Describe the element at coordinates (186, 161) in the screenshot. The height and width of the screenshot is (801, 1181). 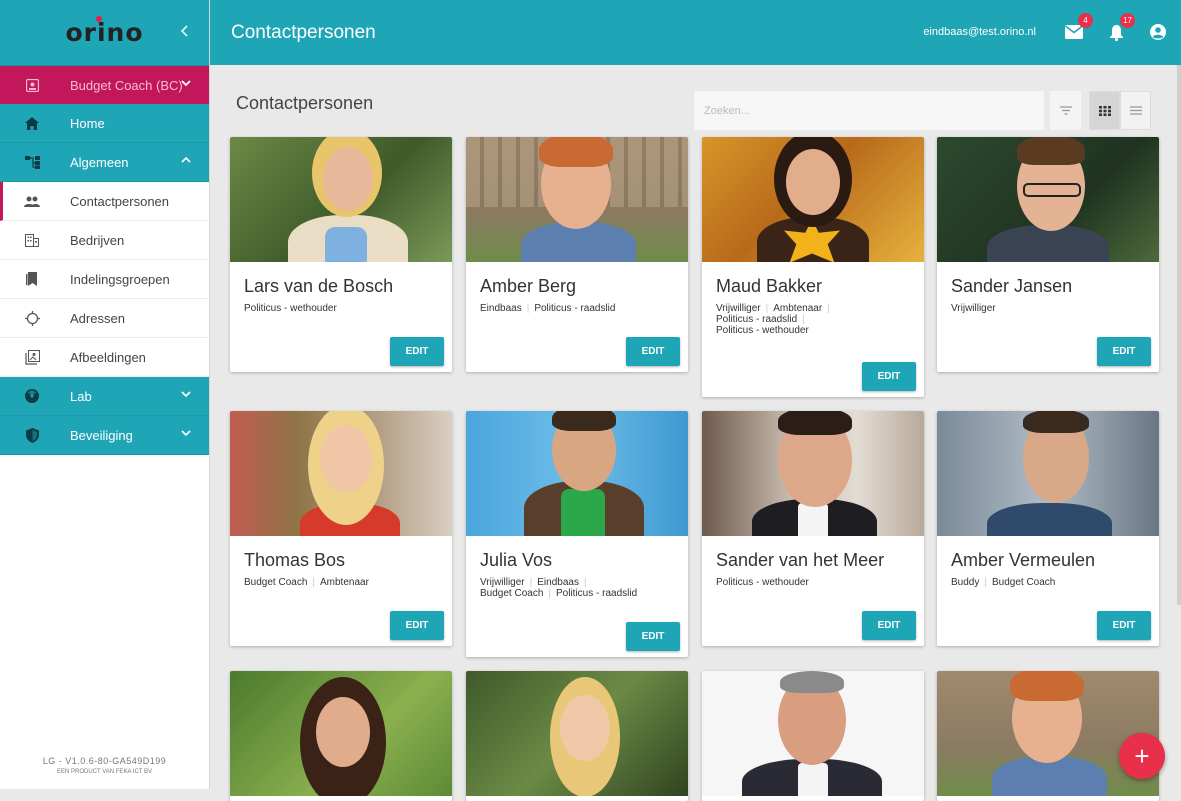
I see `chevron-up-icon` at that location.